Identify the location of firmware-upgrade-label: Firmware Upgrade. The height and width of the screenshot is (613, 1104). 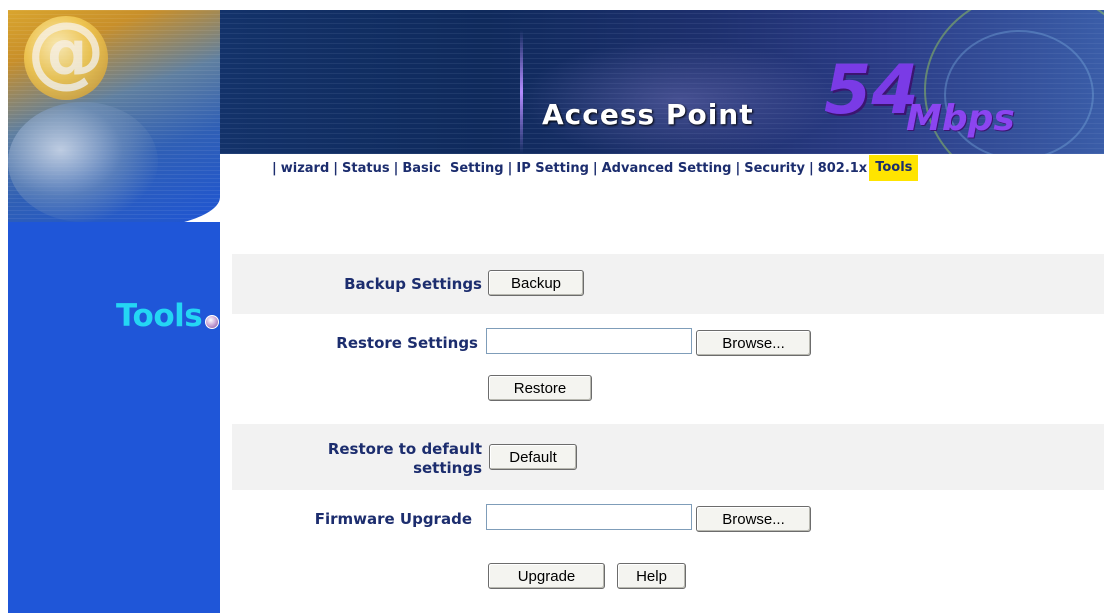
(393, 519).